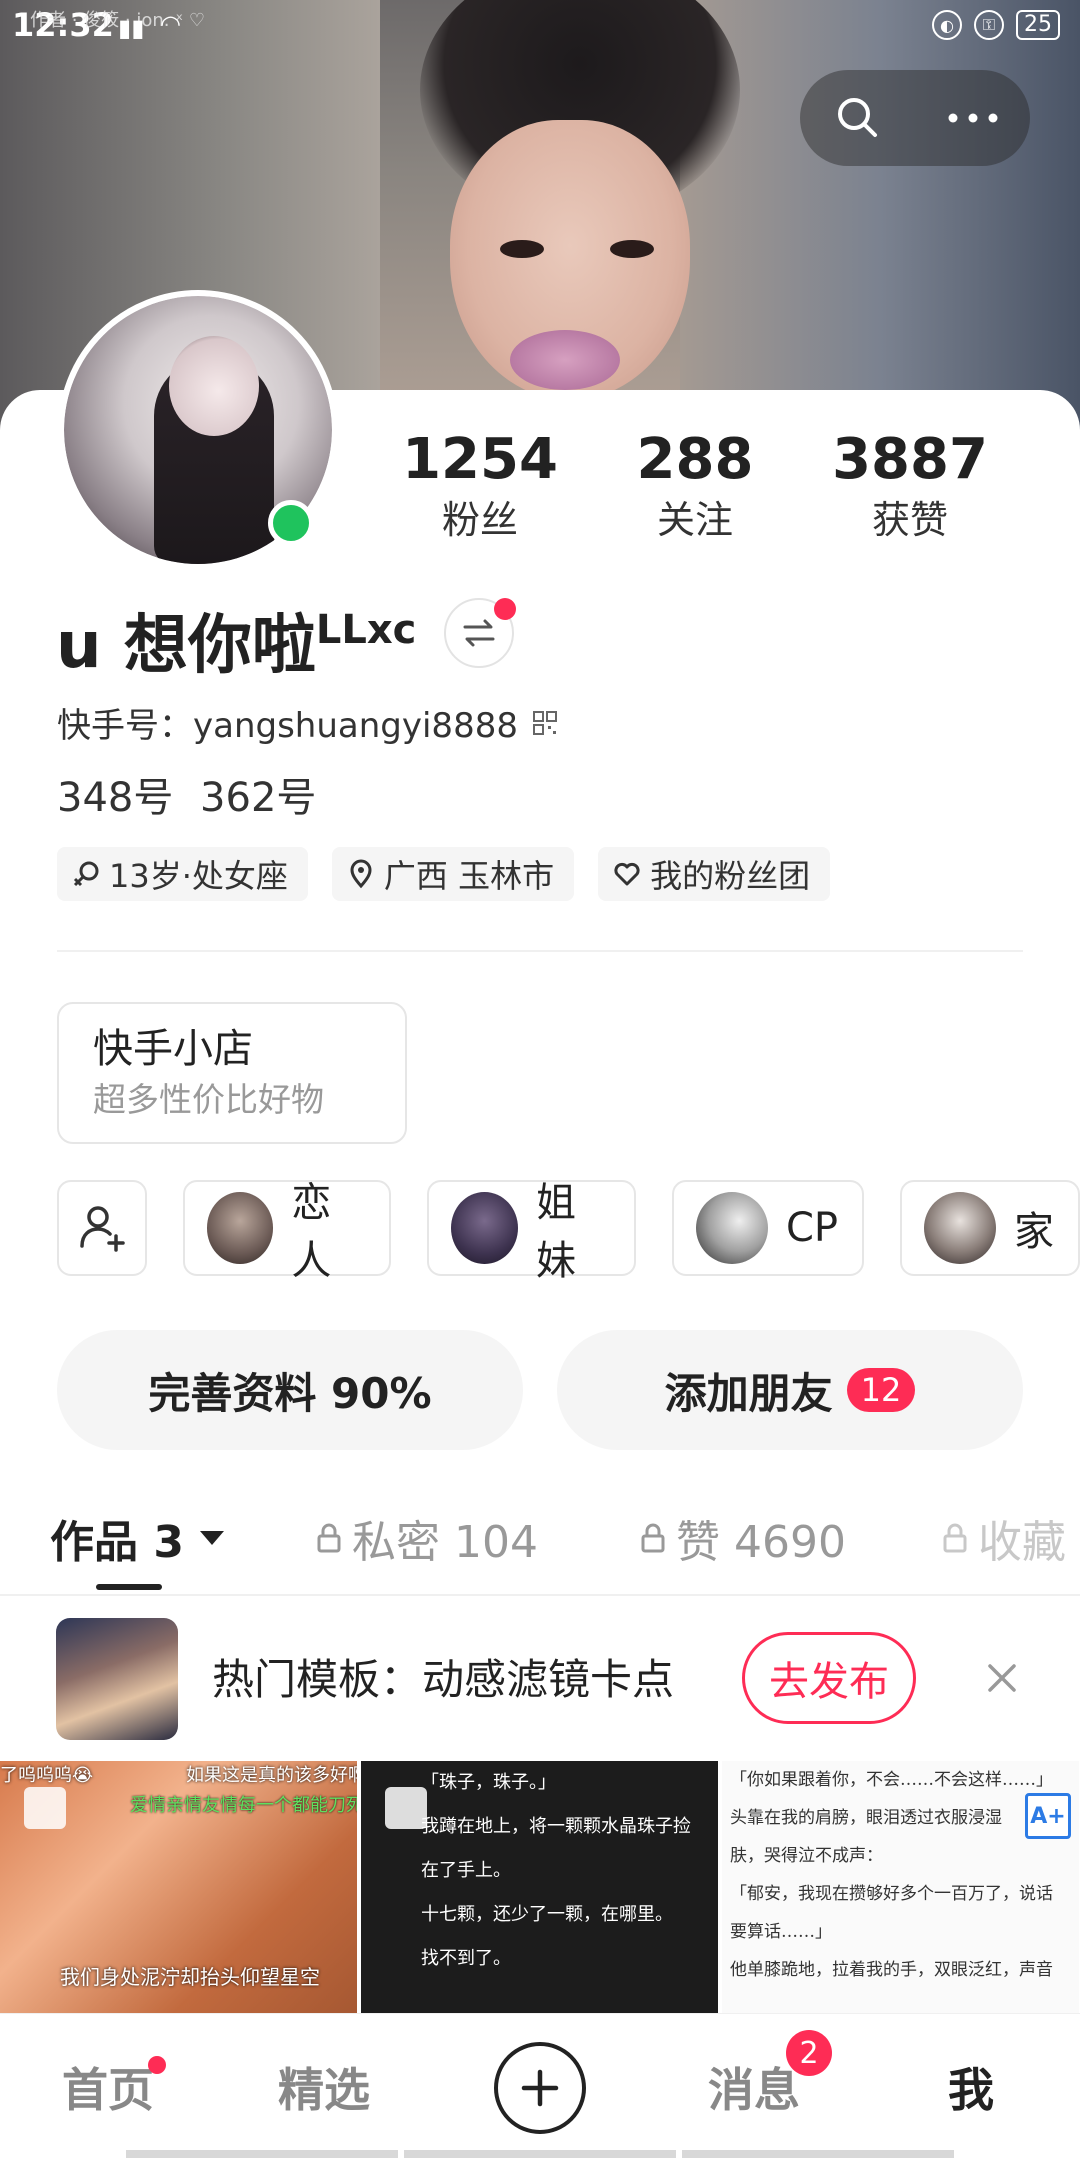 The height and width of the screenshot is (2160, 1080). I want to click on caption-line: 他单膝跪地，拉着我的手，双眼泛红，声音, so click(891, 1970).